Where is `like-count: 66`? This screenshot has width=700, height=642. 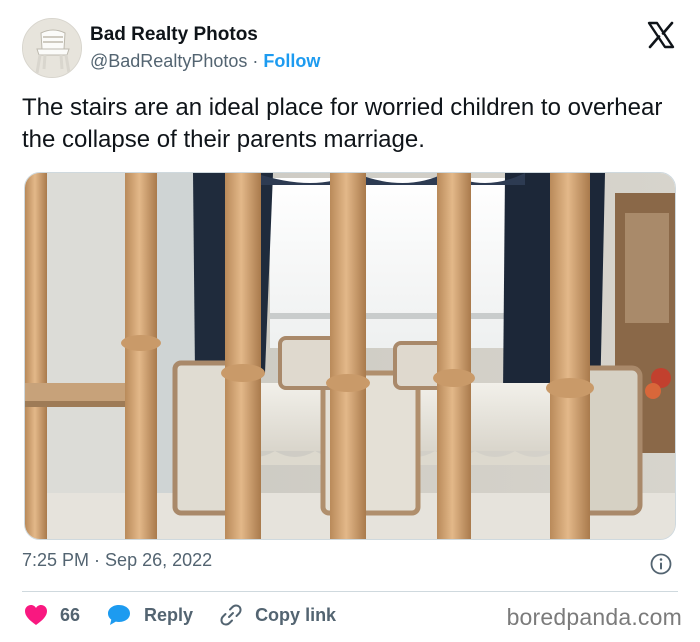
like-count: 66 is located at coordinates (70, 614).